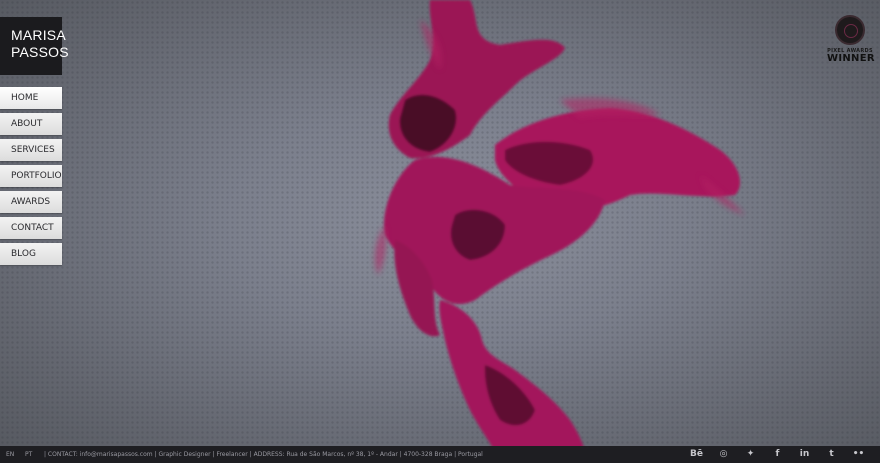 This screenshot has width=880, height=463. Describe the element at coordinates (750, 454) in the screenshot. I see `twitter-icon: ✦` at that location.